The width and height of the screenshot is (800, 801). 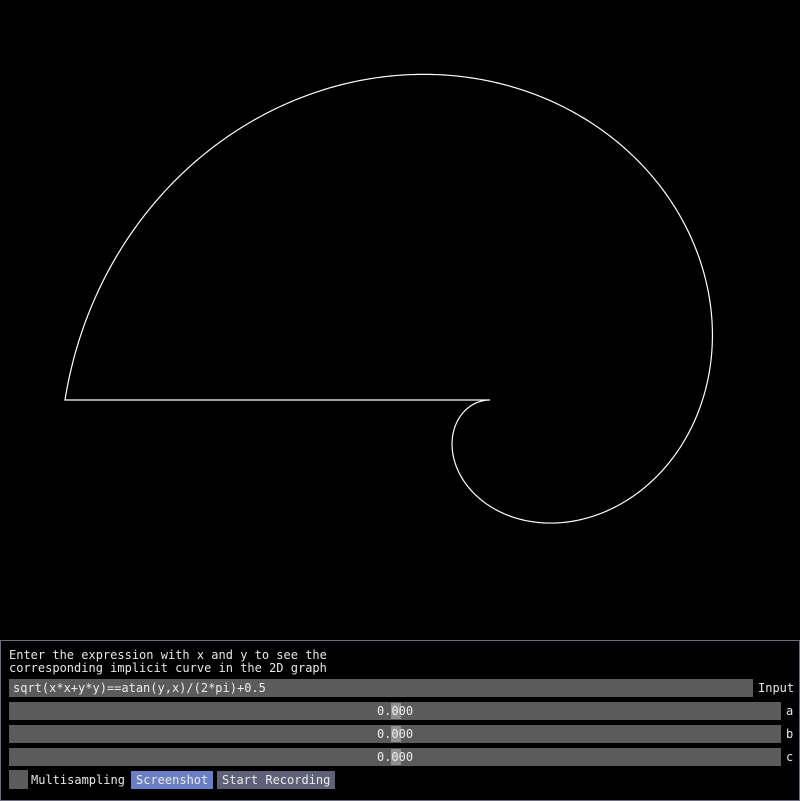 I want to click on expression-input: sqrt(x*x+y*y)==atan(y,x)/(2*pi)+0.5, so click(x=381, y=688).